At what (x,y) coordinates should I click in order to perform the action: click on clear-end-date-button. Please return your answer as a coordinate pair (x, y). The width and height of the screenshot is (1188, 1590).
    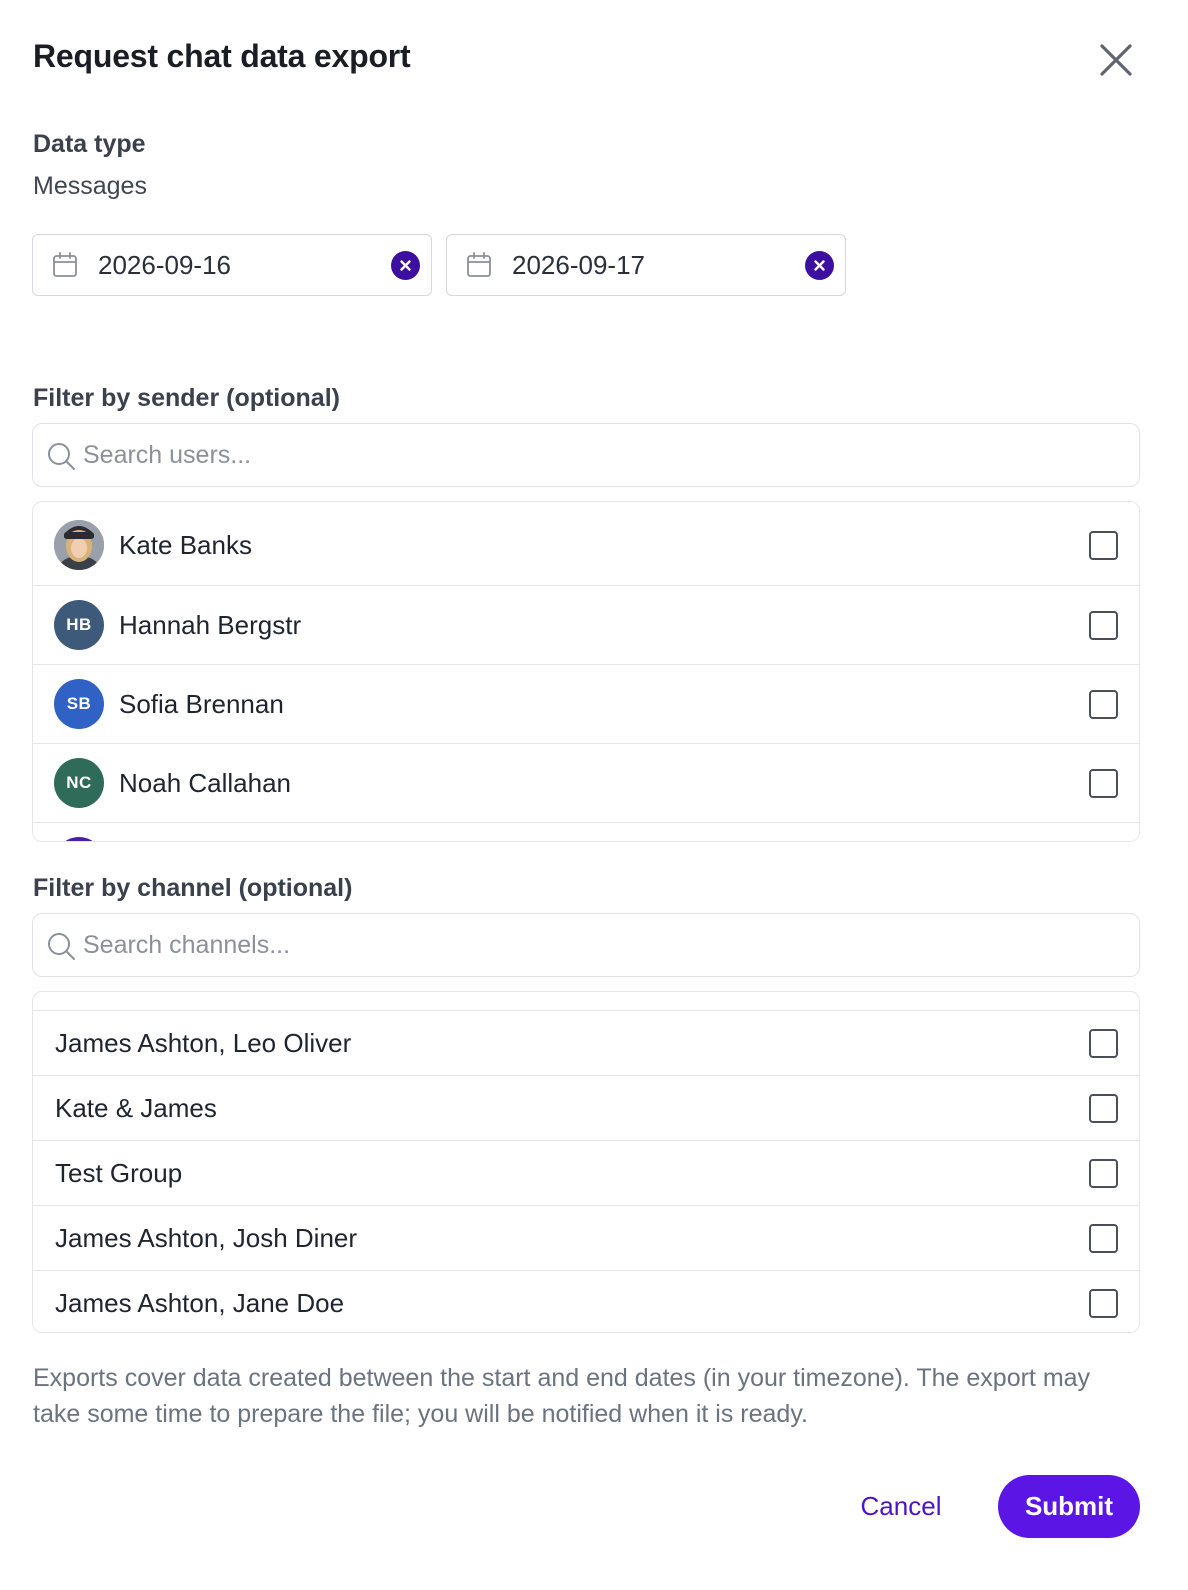
    Looking at the image, I should click on (819, 265).